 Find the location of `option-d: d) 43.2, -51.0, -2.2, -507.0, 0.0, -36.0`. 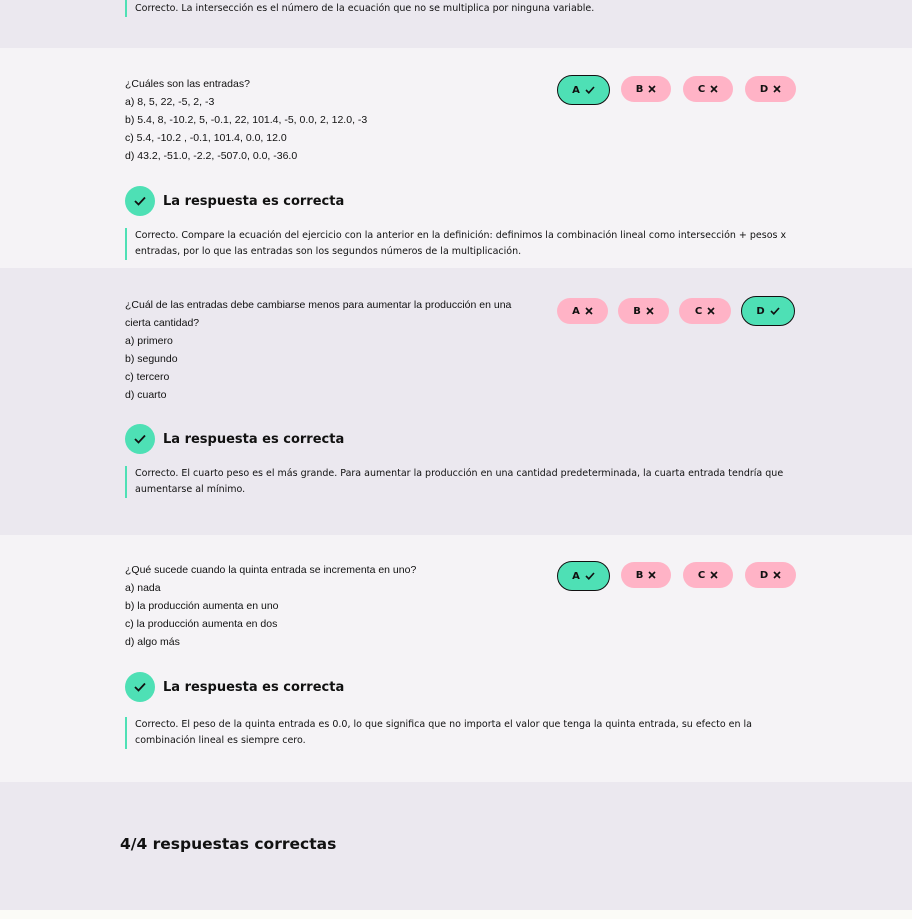

option-d: d) 43.2, -51.0, -2.2, -507.0, 0.0, -36.0 is located at coordinates (211, 156).